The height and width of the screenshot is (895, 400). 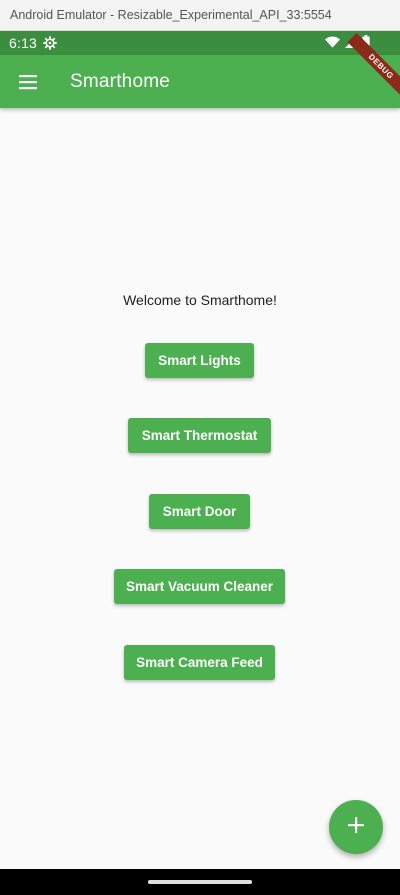 What do you see at coordinates (199, 360) in the screenshot?
I see `smart-lights-button: Smart Lights` at bounding box center [199, 360].